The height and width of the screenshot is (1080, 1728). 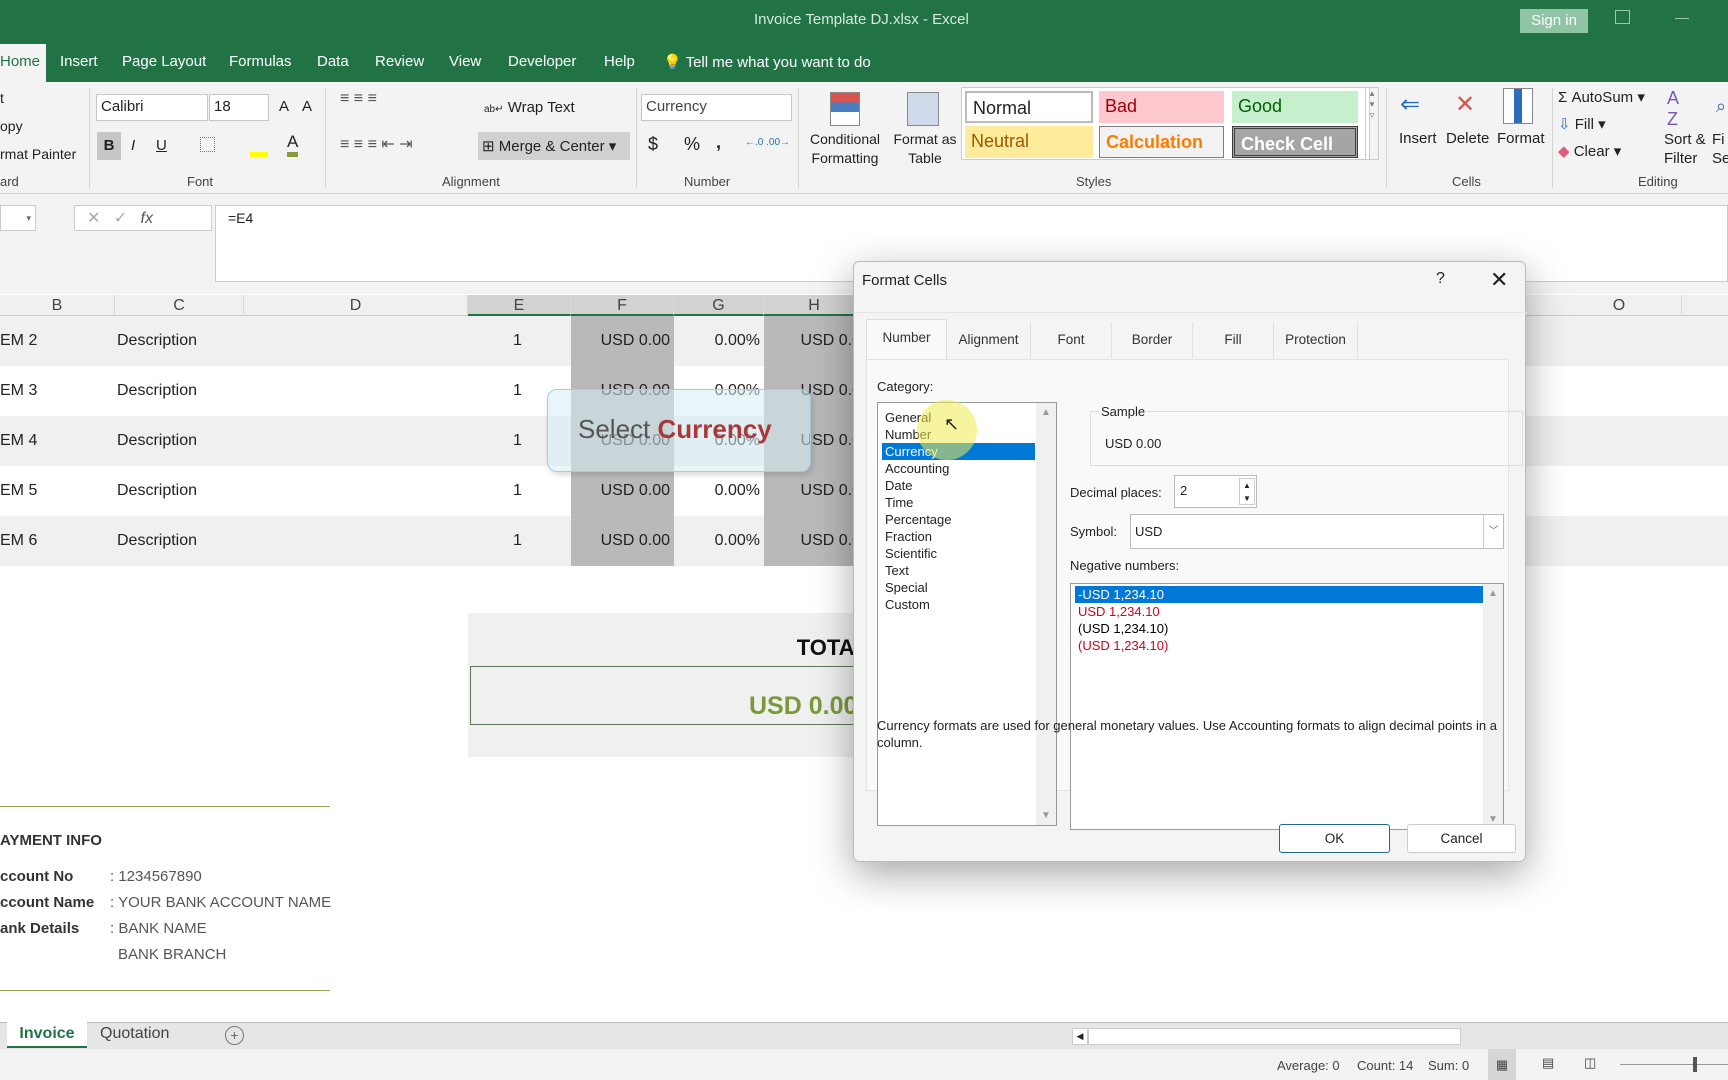 I want to click on category-item: Percentage, so click(x=958, y=519).